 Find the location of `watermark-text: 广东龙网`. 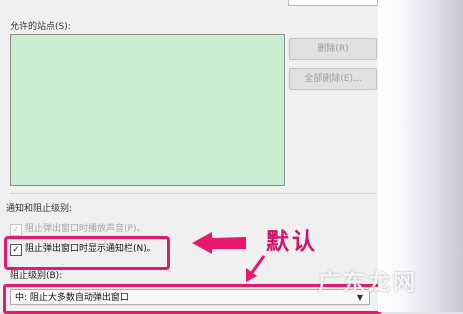

watermark-text: 广东龙网 is located at coordinates (368, 283).